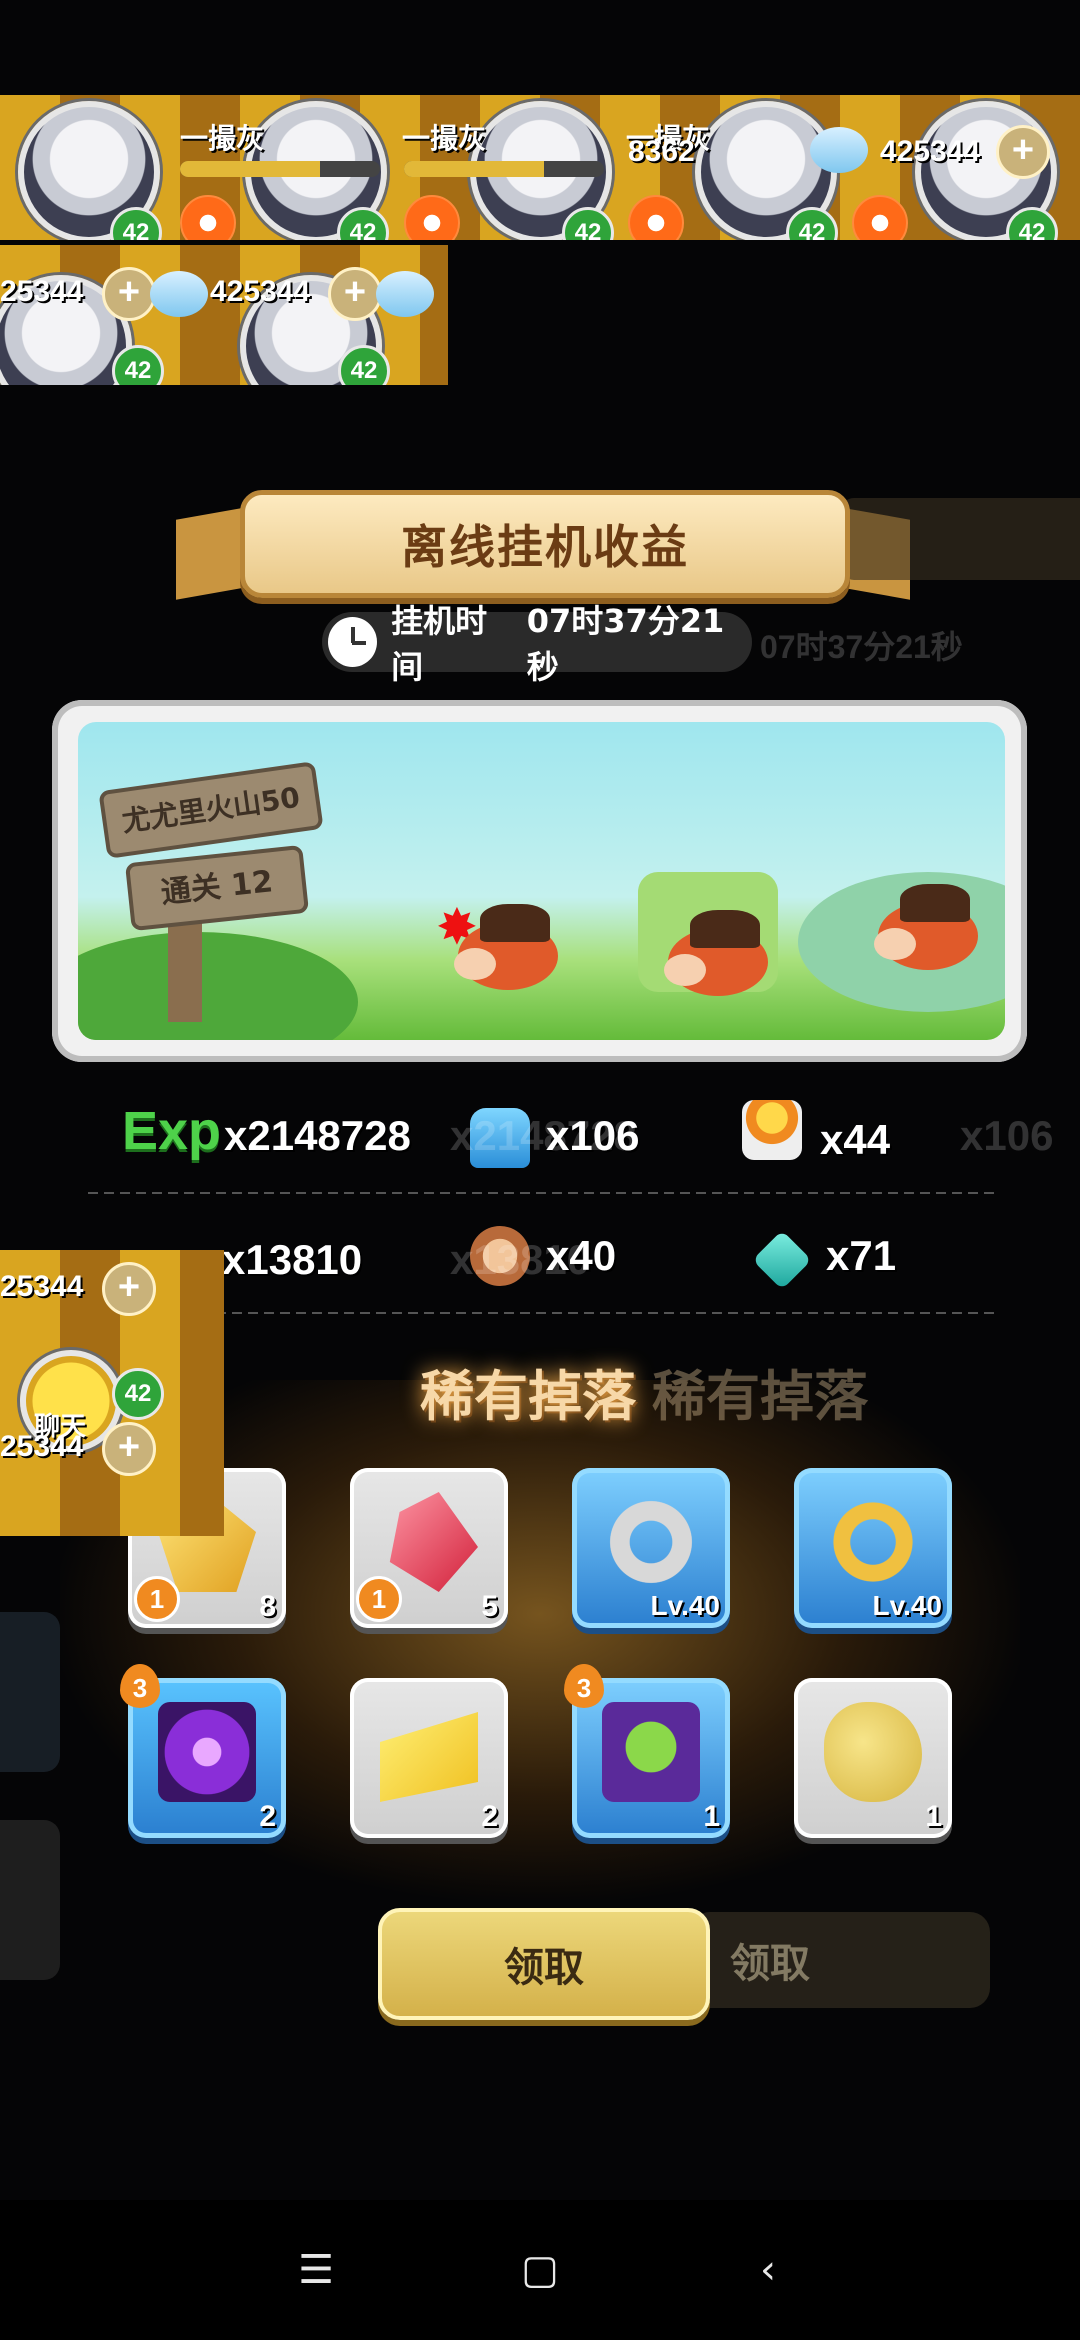 The image size is (1080, 2340). I want to click on timer-label: 挂机时间, so click(439, 644).